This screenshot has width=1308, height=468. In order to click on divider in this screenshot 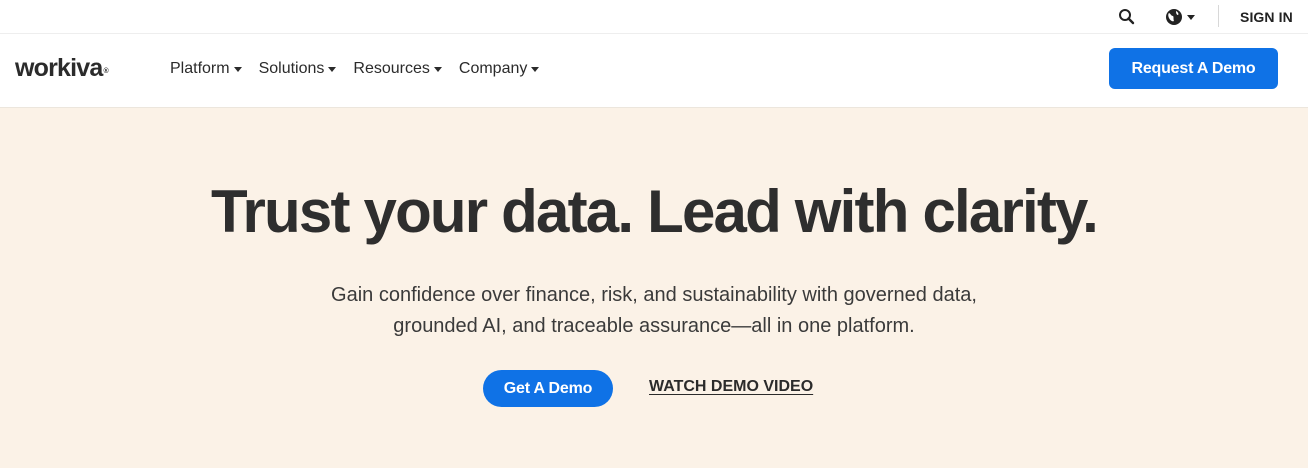, I will do `click(1218, 16)`.